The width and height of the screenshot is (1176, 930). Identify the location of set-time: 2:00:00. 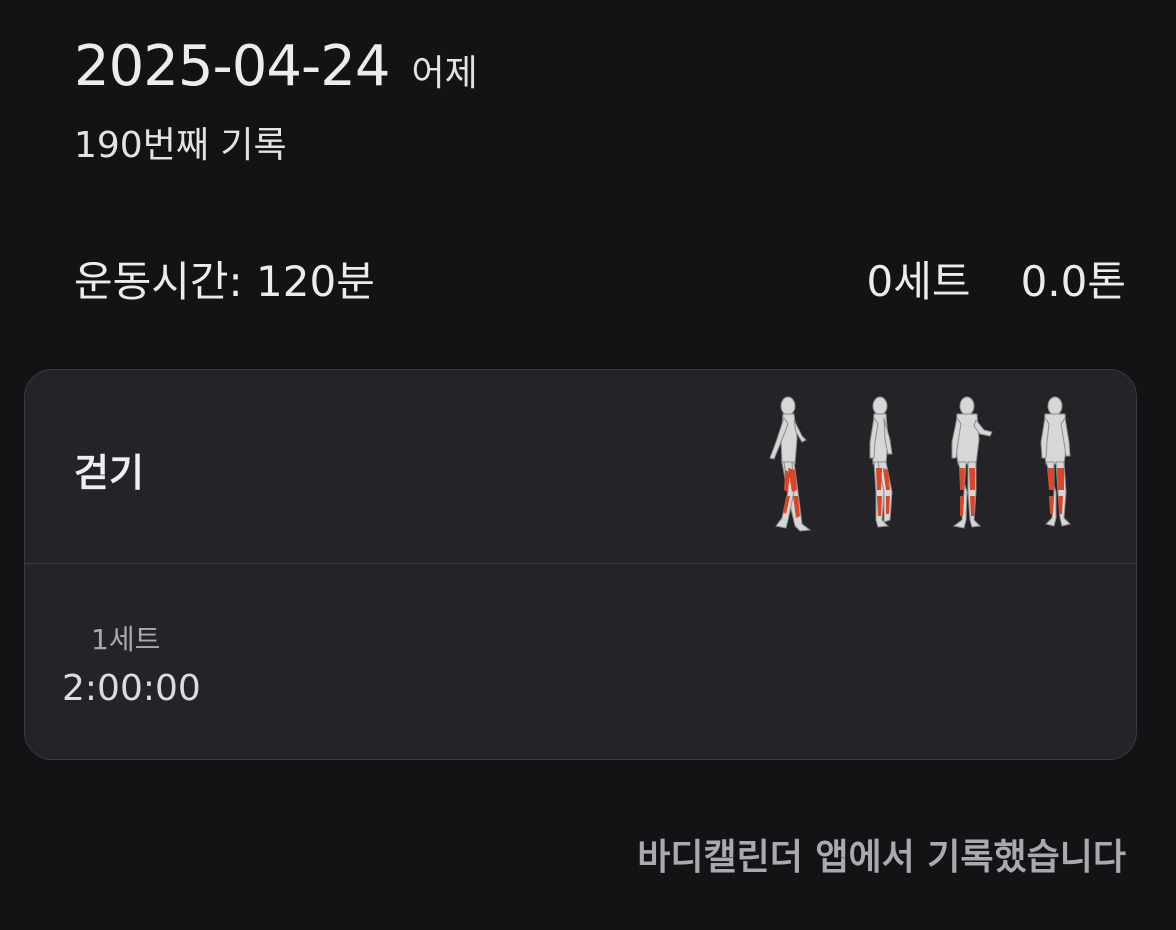
(131, 688).